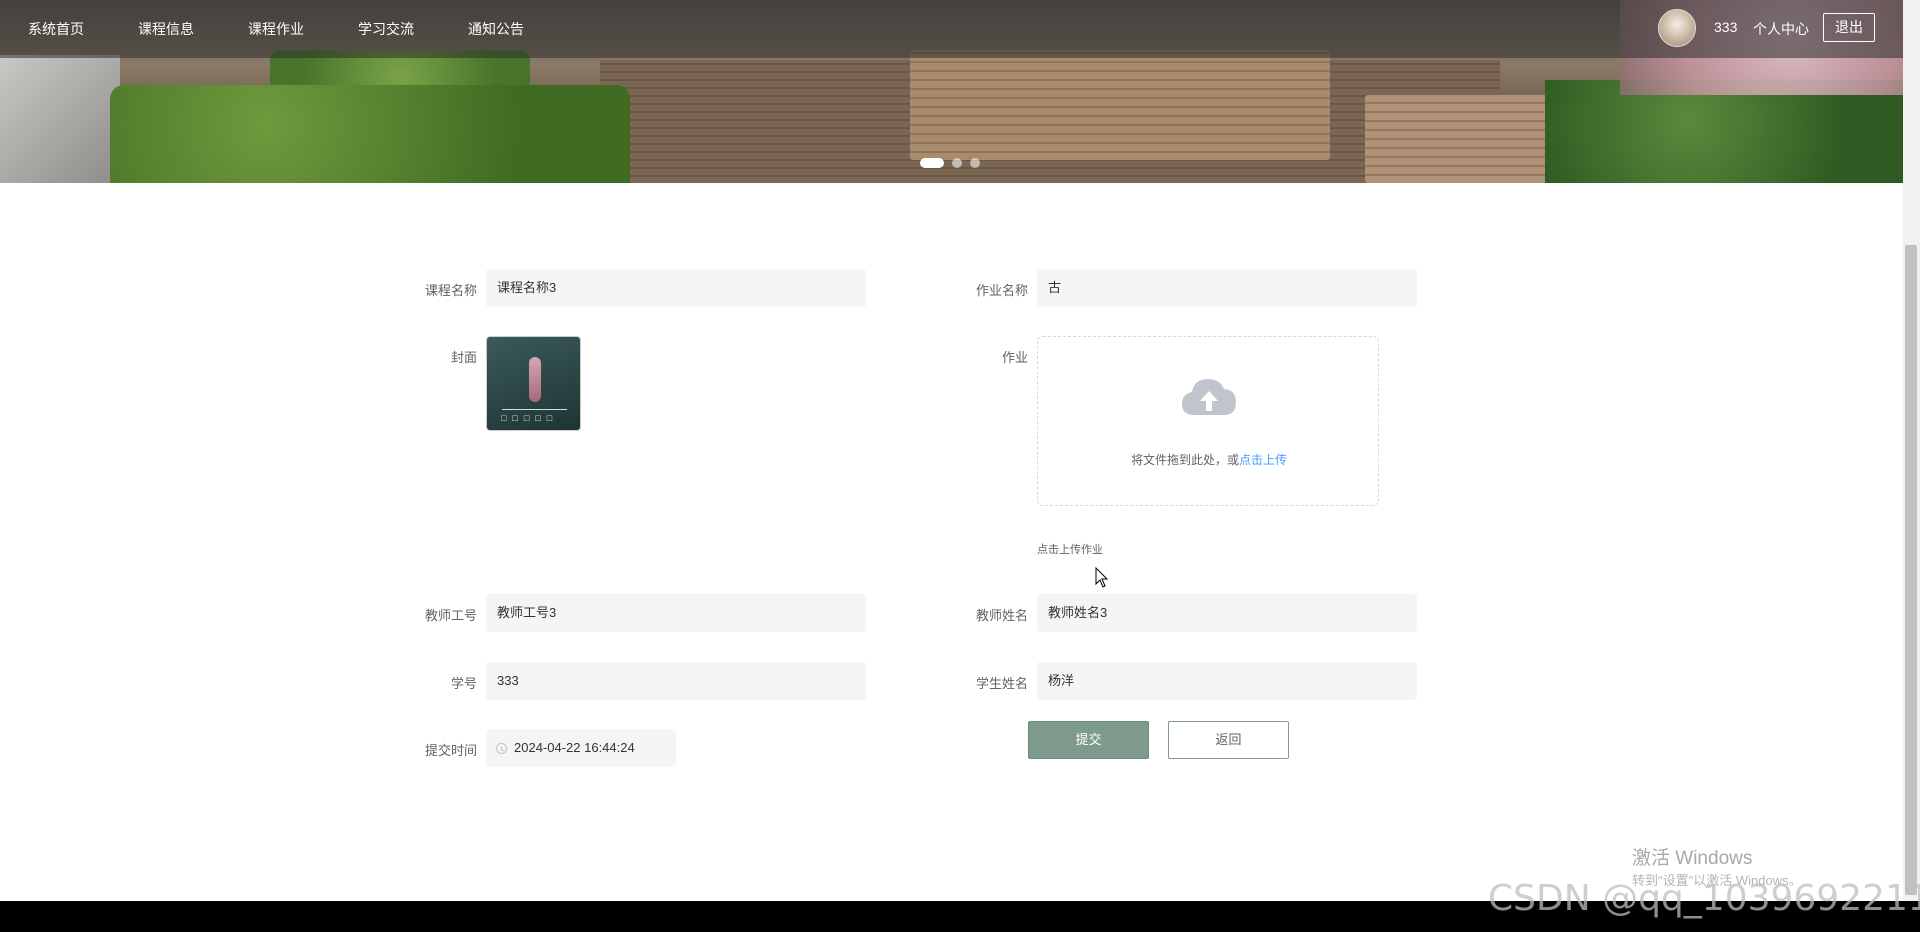 The image size is (1920, 932). What do you see at coordinates (1209, 397) in the screenshot?
I see `cloud-upload-icon` at bounding box center [1209, 397].